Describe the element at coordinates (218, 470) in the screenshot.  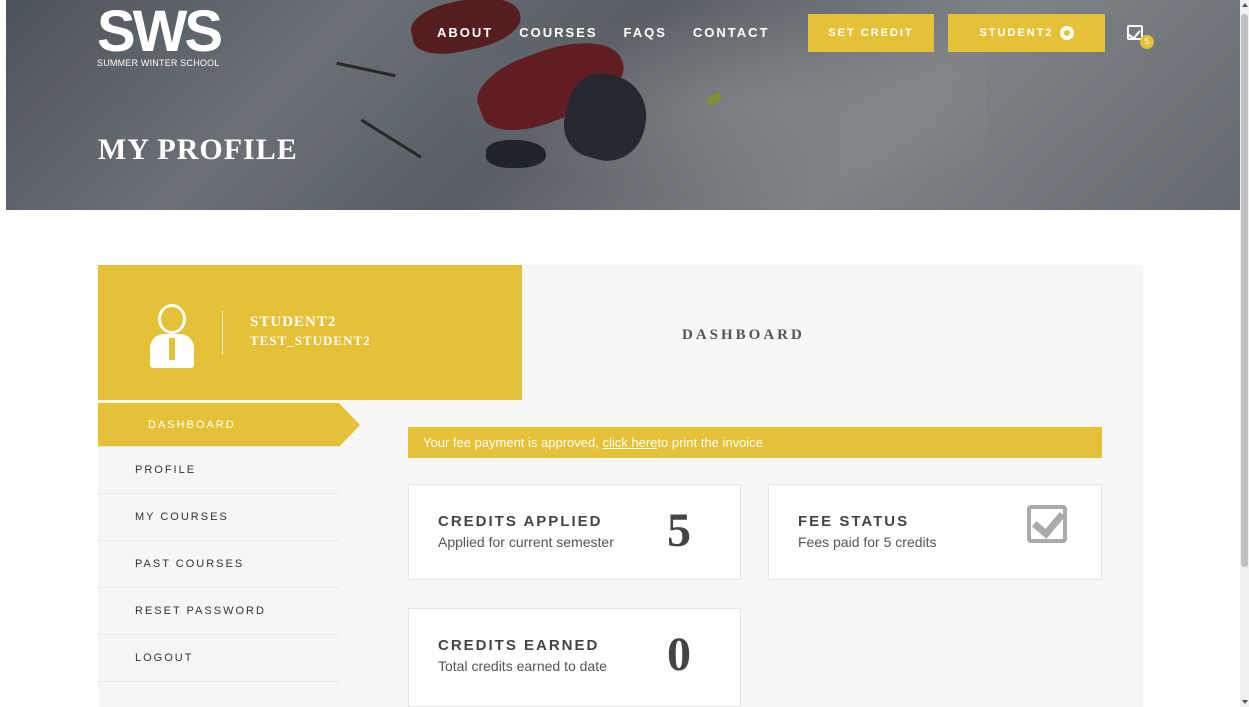
I see `sidebar-item-profile: PROFILE` at that location.